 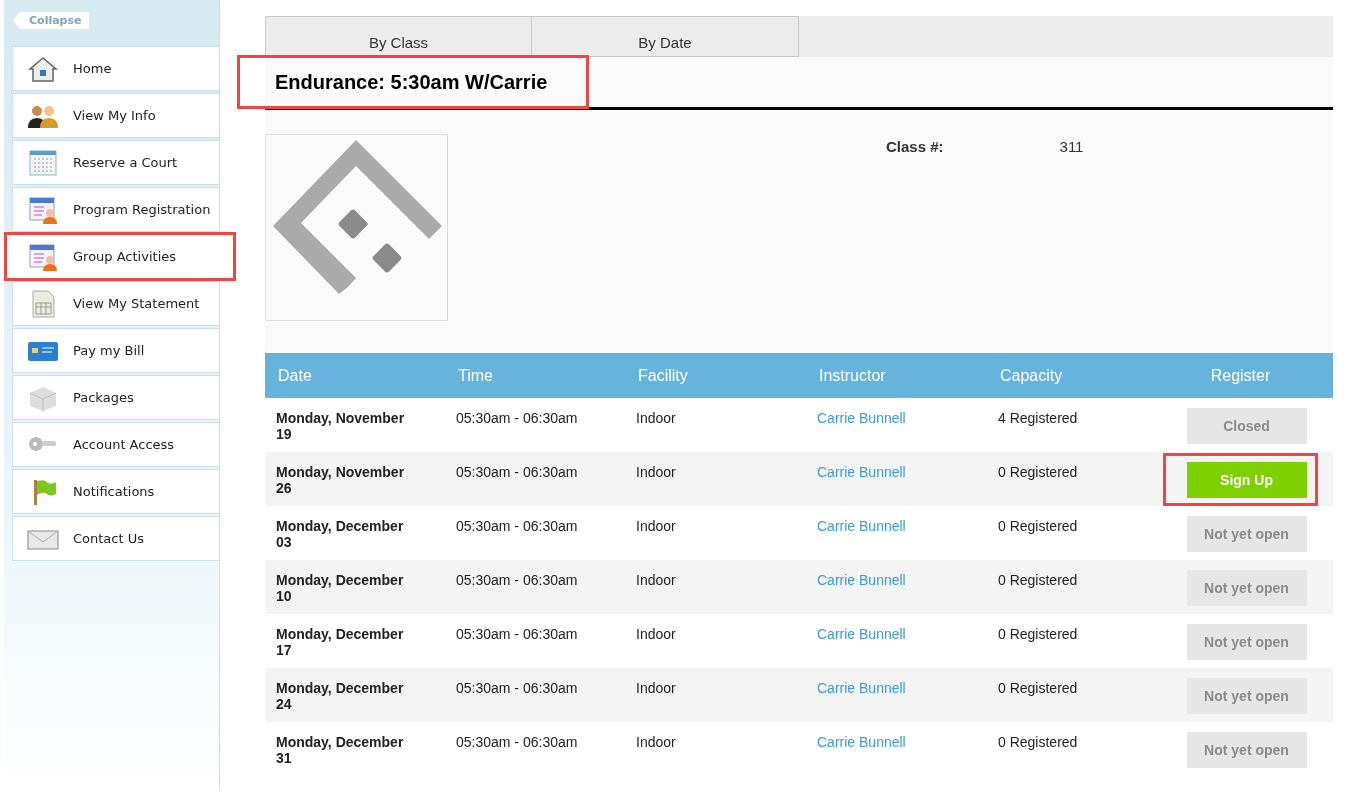 I want to click on sidebar-item: Packages, so click(x=115, y=397).